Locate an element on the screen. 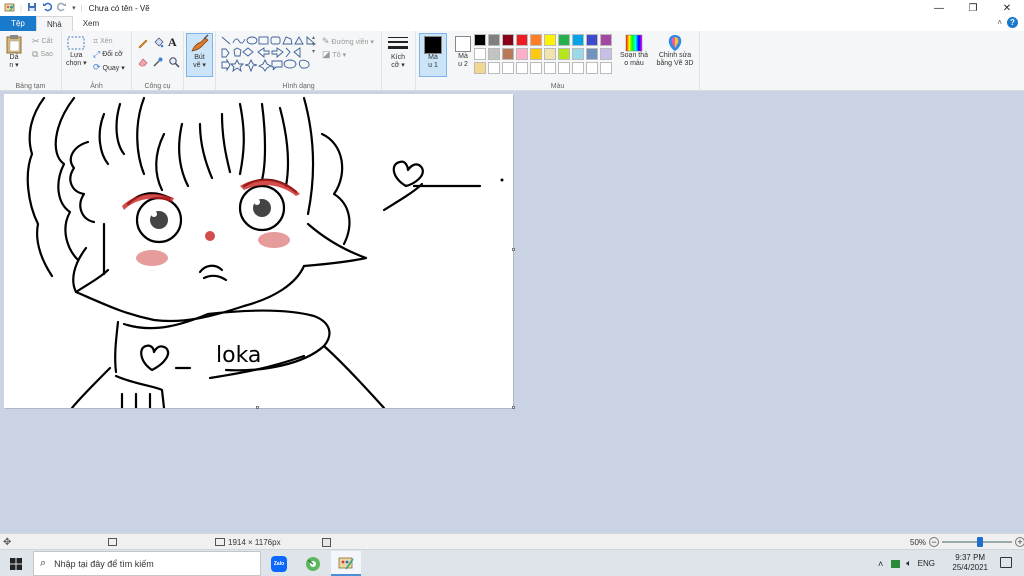 The image size is (1024, 576). color1-button: Mà u 1 is located at coordinates (433, 55).